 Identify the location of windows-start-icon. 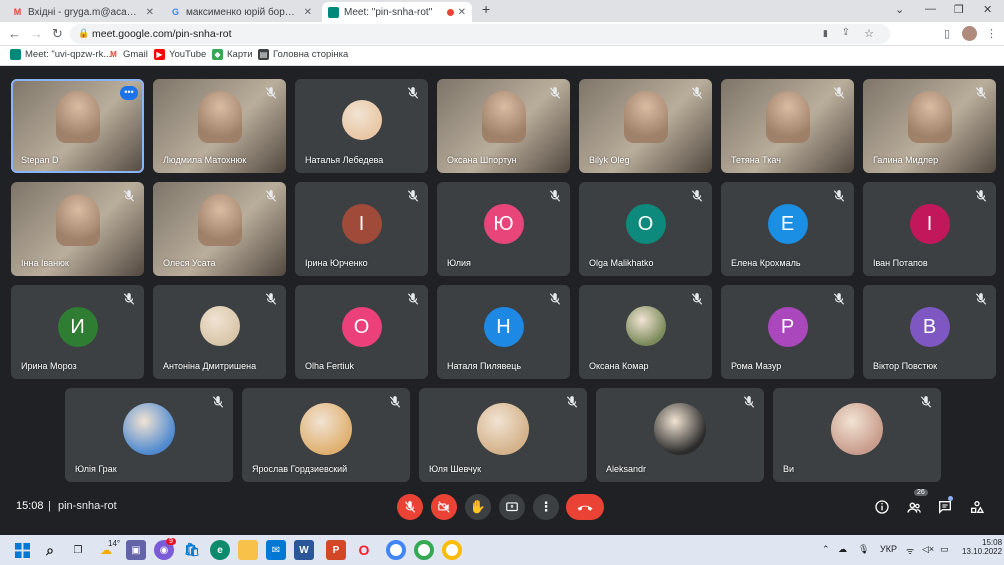
(22, 550).